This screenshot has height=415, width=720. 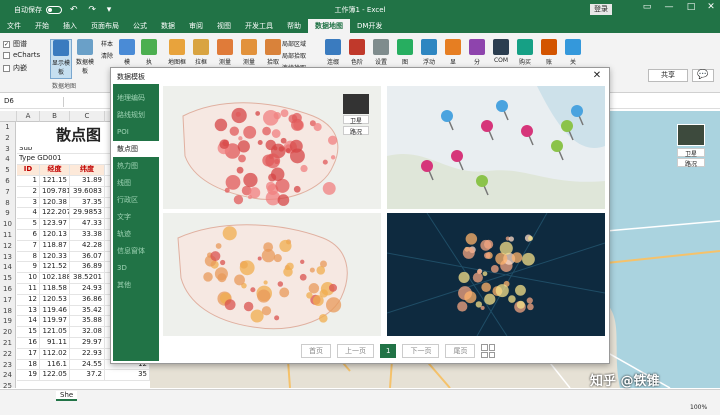 I want to click on cell: 109.7813, so click(x=55, y=192).